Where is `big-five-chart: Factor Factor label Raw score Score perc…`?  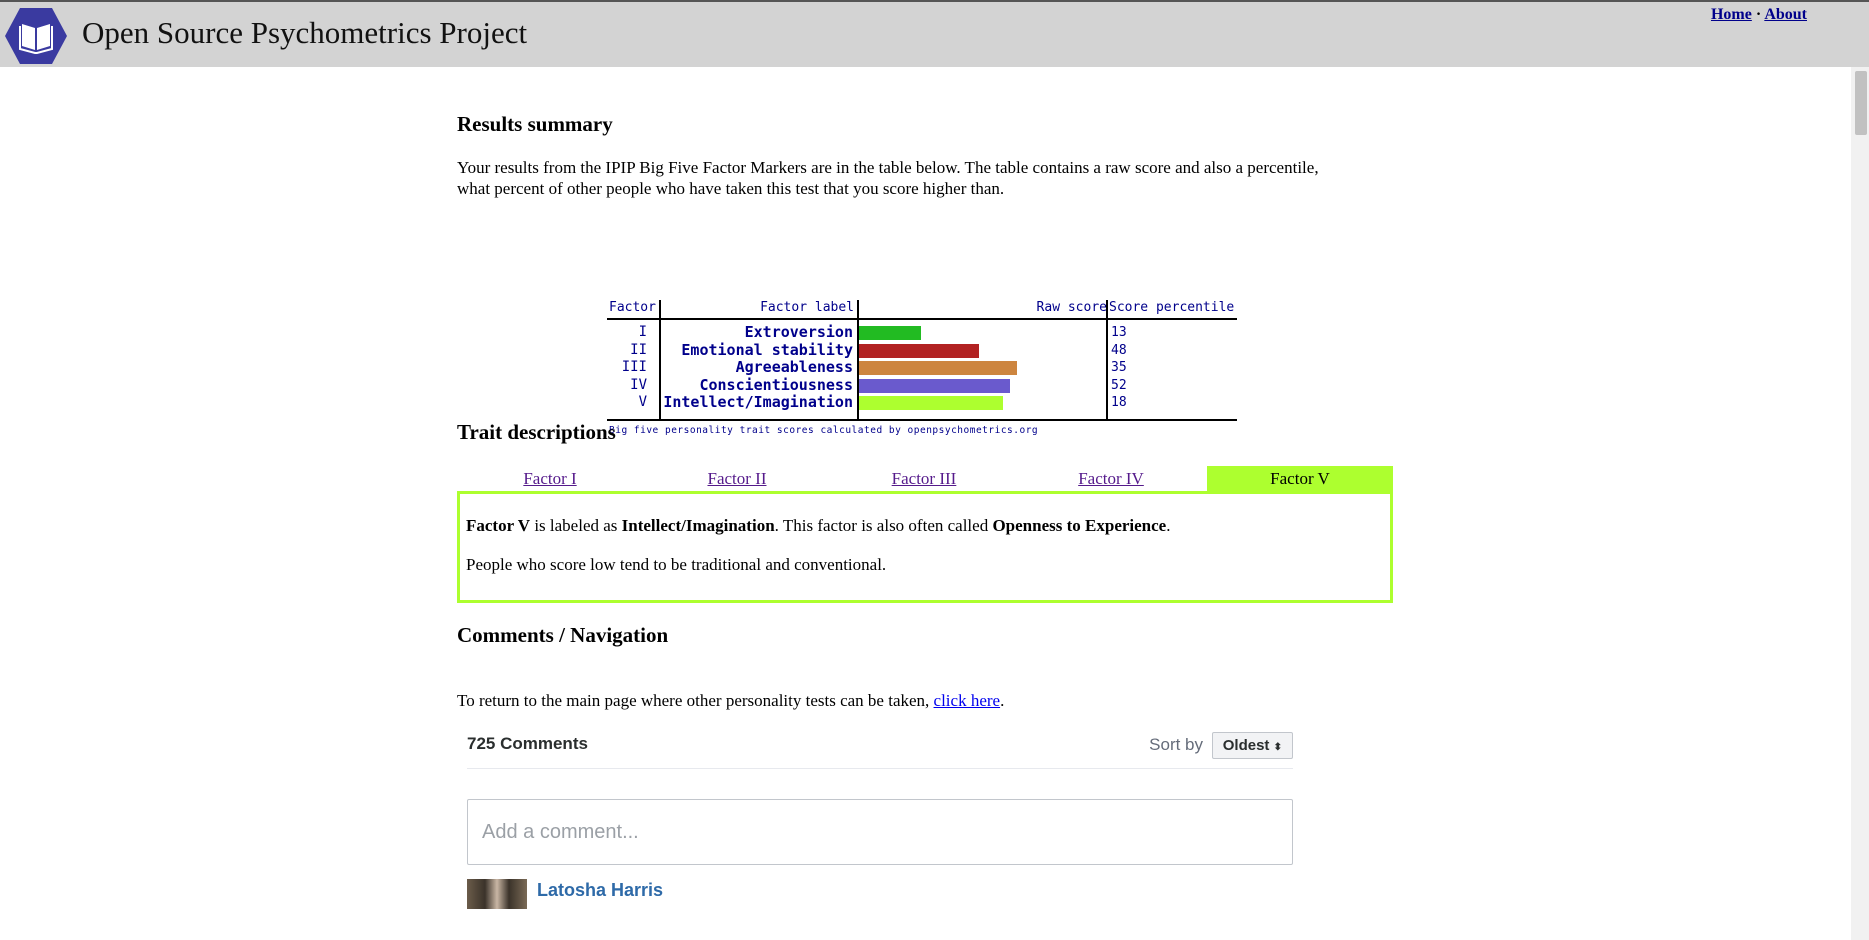
big-five-chart: Factor Factor label Raw score Score perc… is located at coordinates (922, 337).